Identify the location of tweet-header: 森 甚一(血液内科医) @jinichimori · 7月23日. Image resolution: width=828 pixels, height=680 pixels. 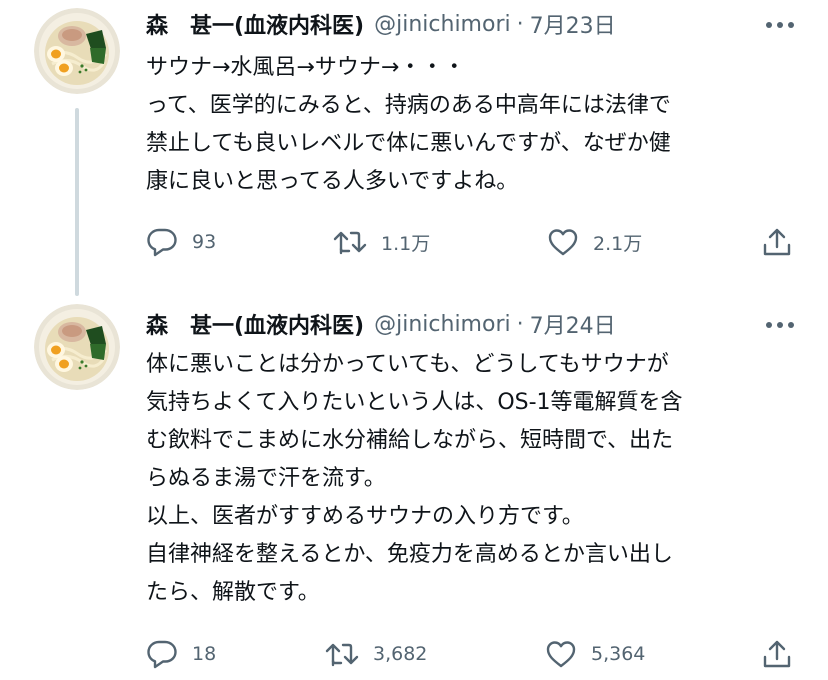
(381, 24).